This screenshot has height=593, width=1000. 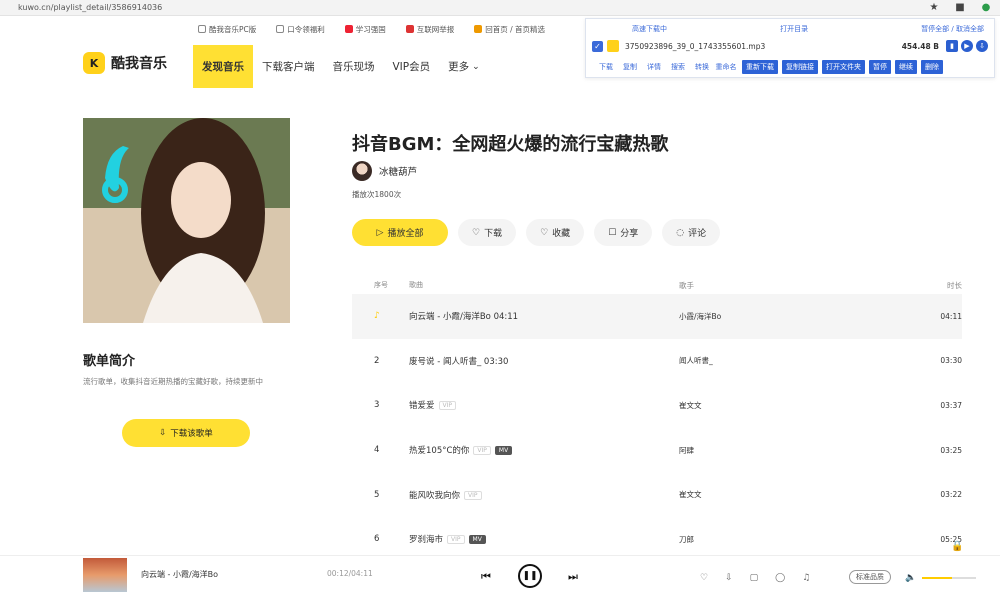 I want to click on utility-links: 酷我音乐PC版 口令领福利 学习强国 互联网举报 回首页 / 首页精选, so click(x=371, y=29).